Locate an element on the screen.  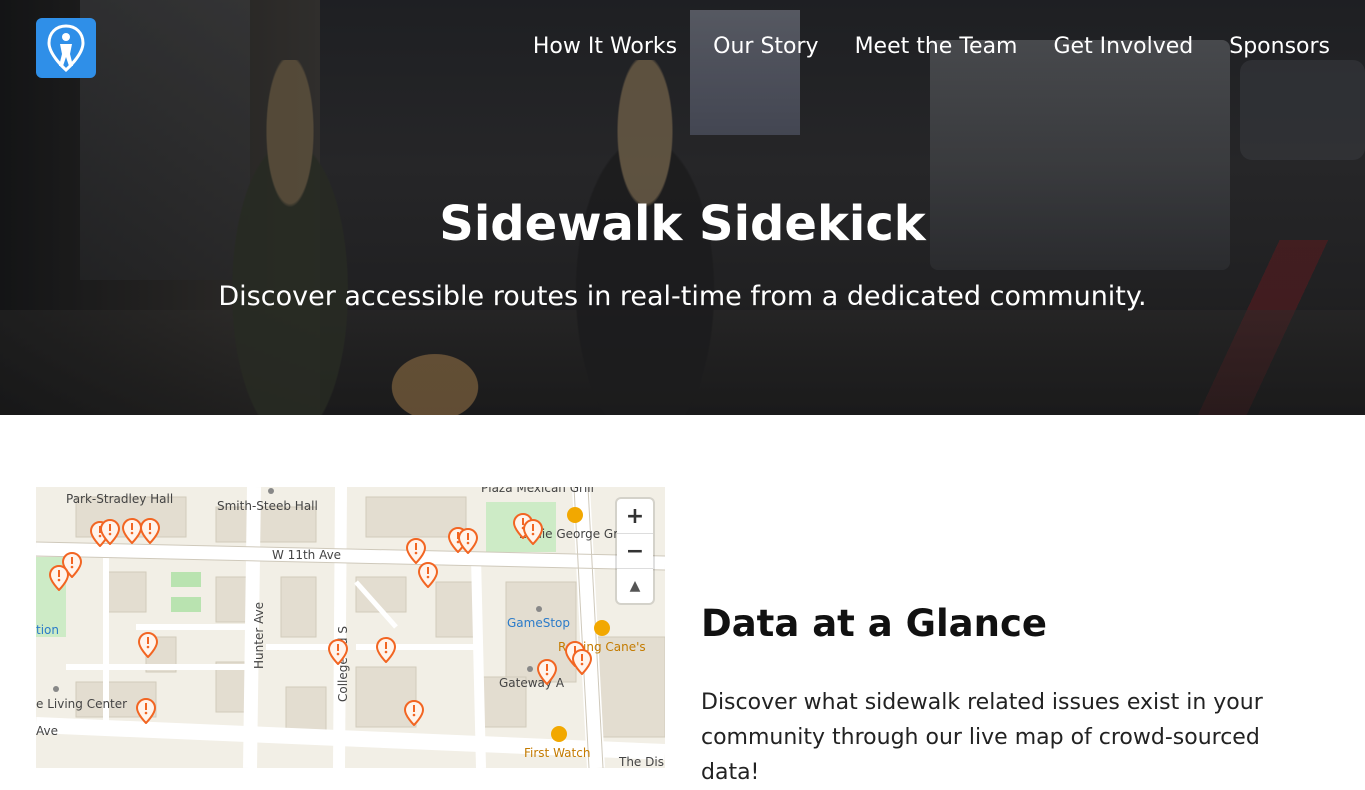
nav-sponsors: Sponsors is located at coordinates (1279, 46).